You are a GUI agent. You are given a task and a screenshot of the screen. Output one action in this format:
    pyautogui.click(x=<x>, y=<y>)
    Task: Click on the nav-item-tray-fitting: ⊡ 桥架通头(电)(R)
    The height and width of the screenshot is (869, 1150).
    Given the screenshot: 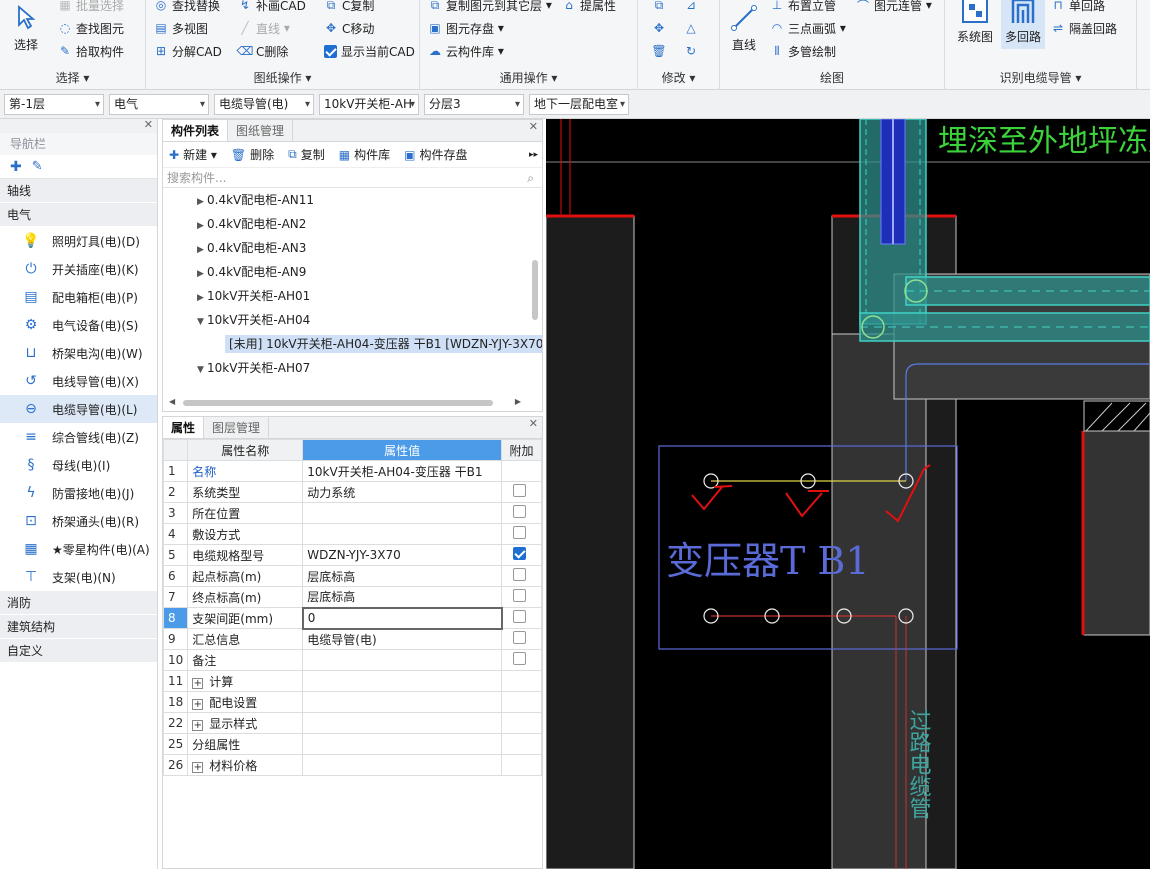 What is the action you would take?
    pyautogui.click(x=78, y=521)
    